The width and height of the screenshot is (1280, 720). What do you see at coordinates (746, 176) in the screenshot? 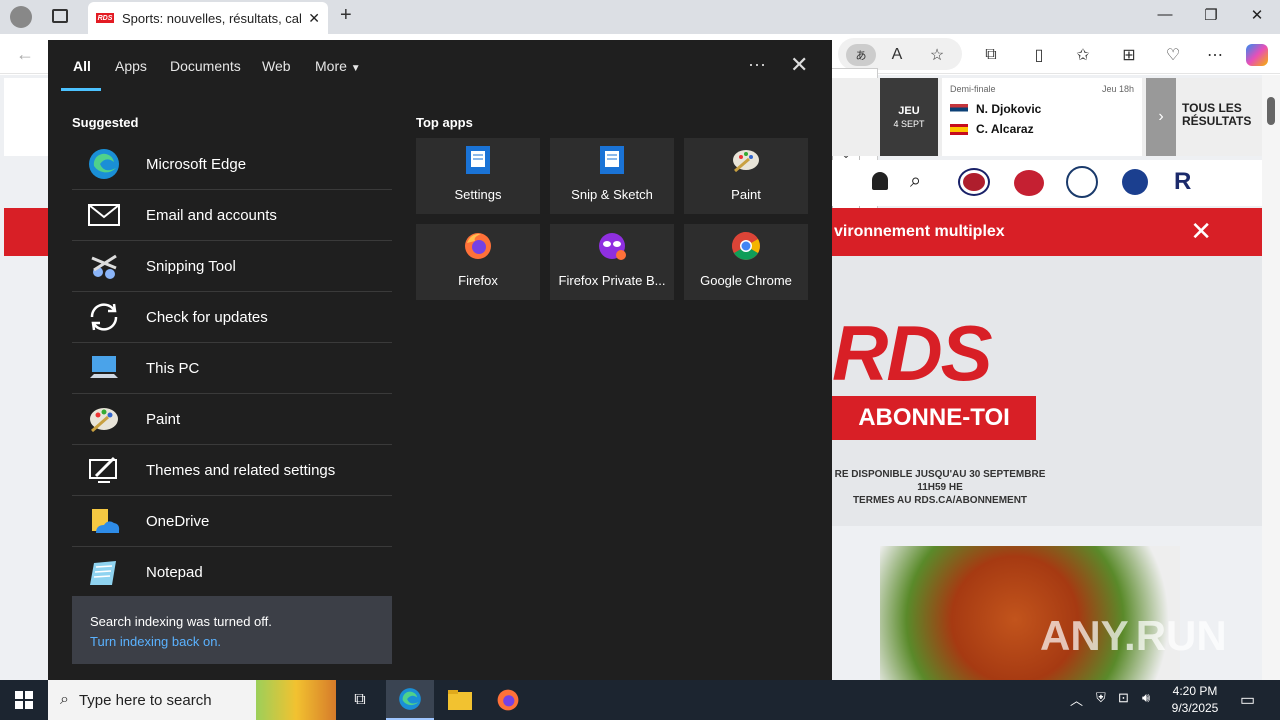
I see `top-app-paint: Paint` at bounding box center [746, 176].